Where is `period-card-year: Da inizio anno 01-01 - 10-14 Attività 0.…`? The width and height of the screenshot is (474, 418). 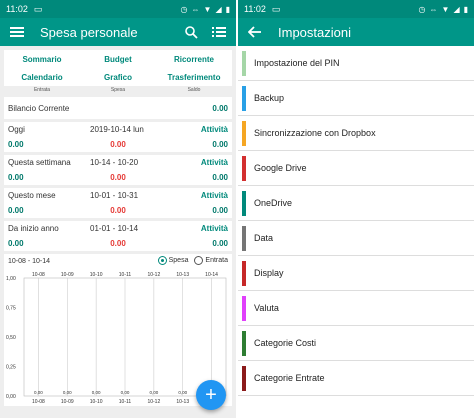
period-card-year: Da inizio anno 01-01 - 10-14 Attività 0.… is located at coordinates (118, 236).